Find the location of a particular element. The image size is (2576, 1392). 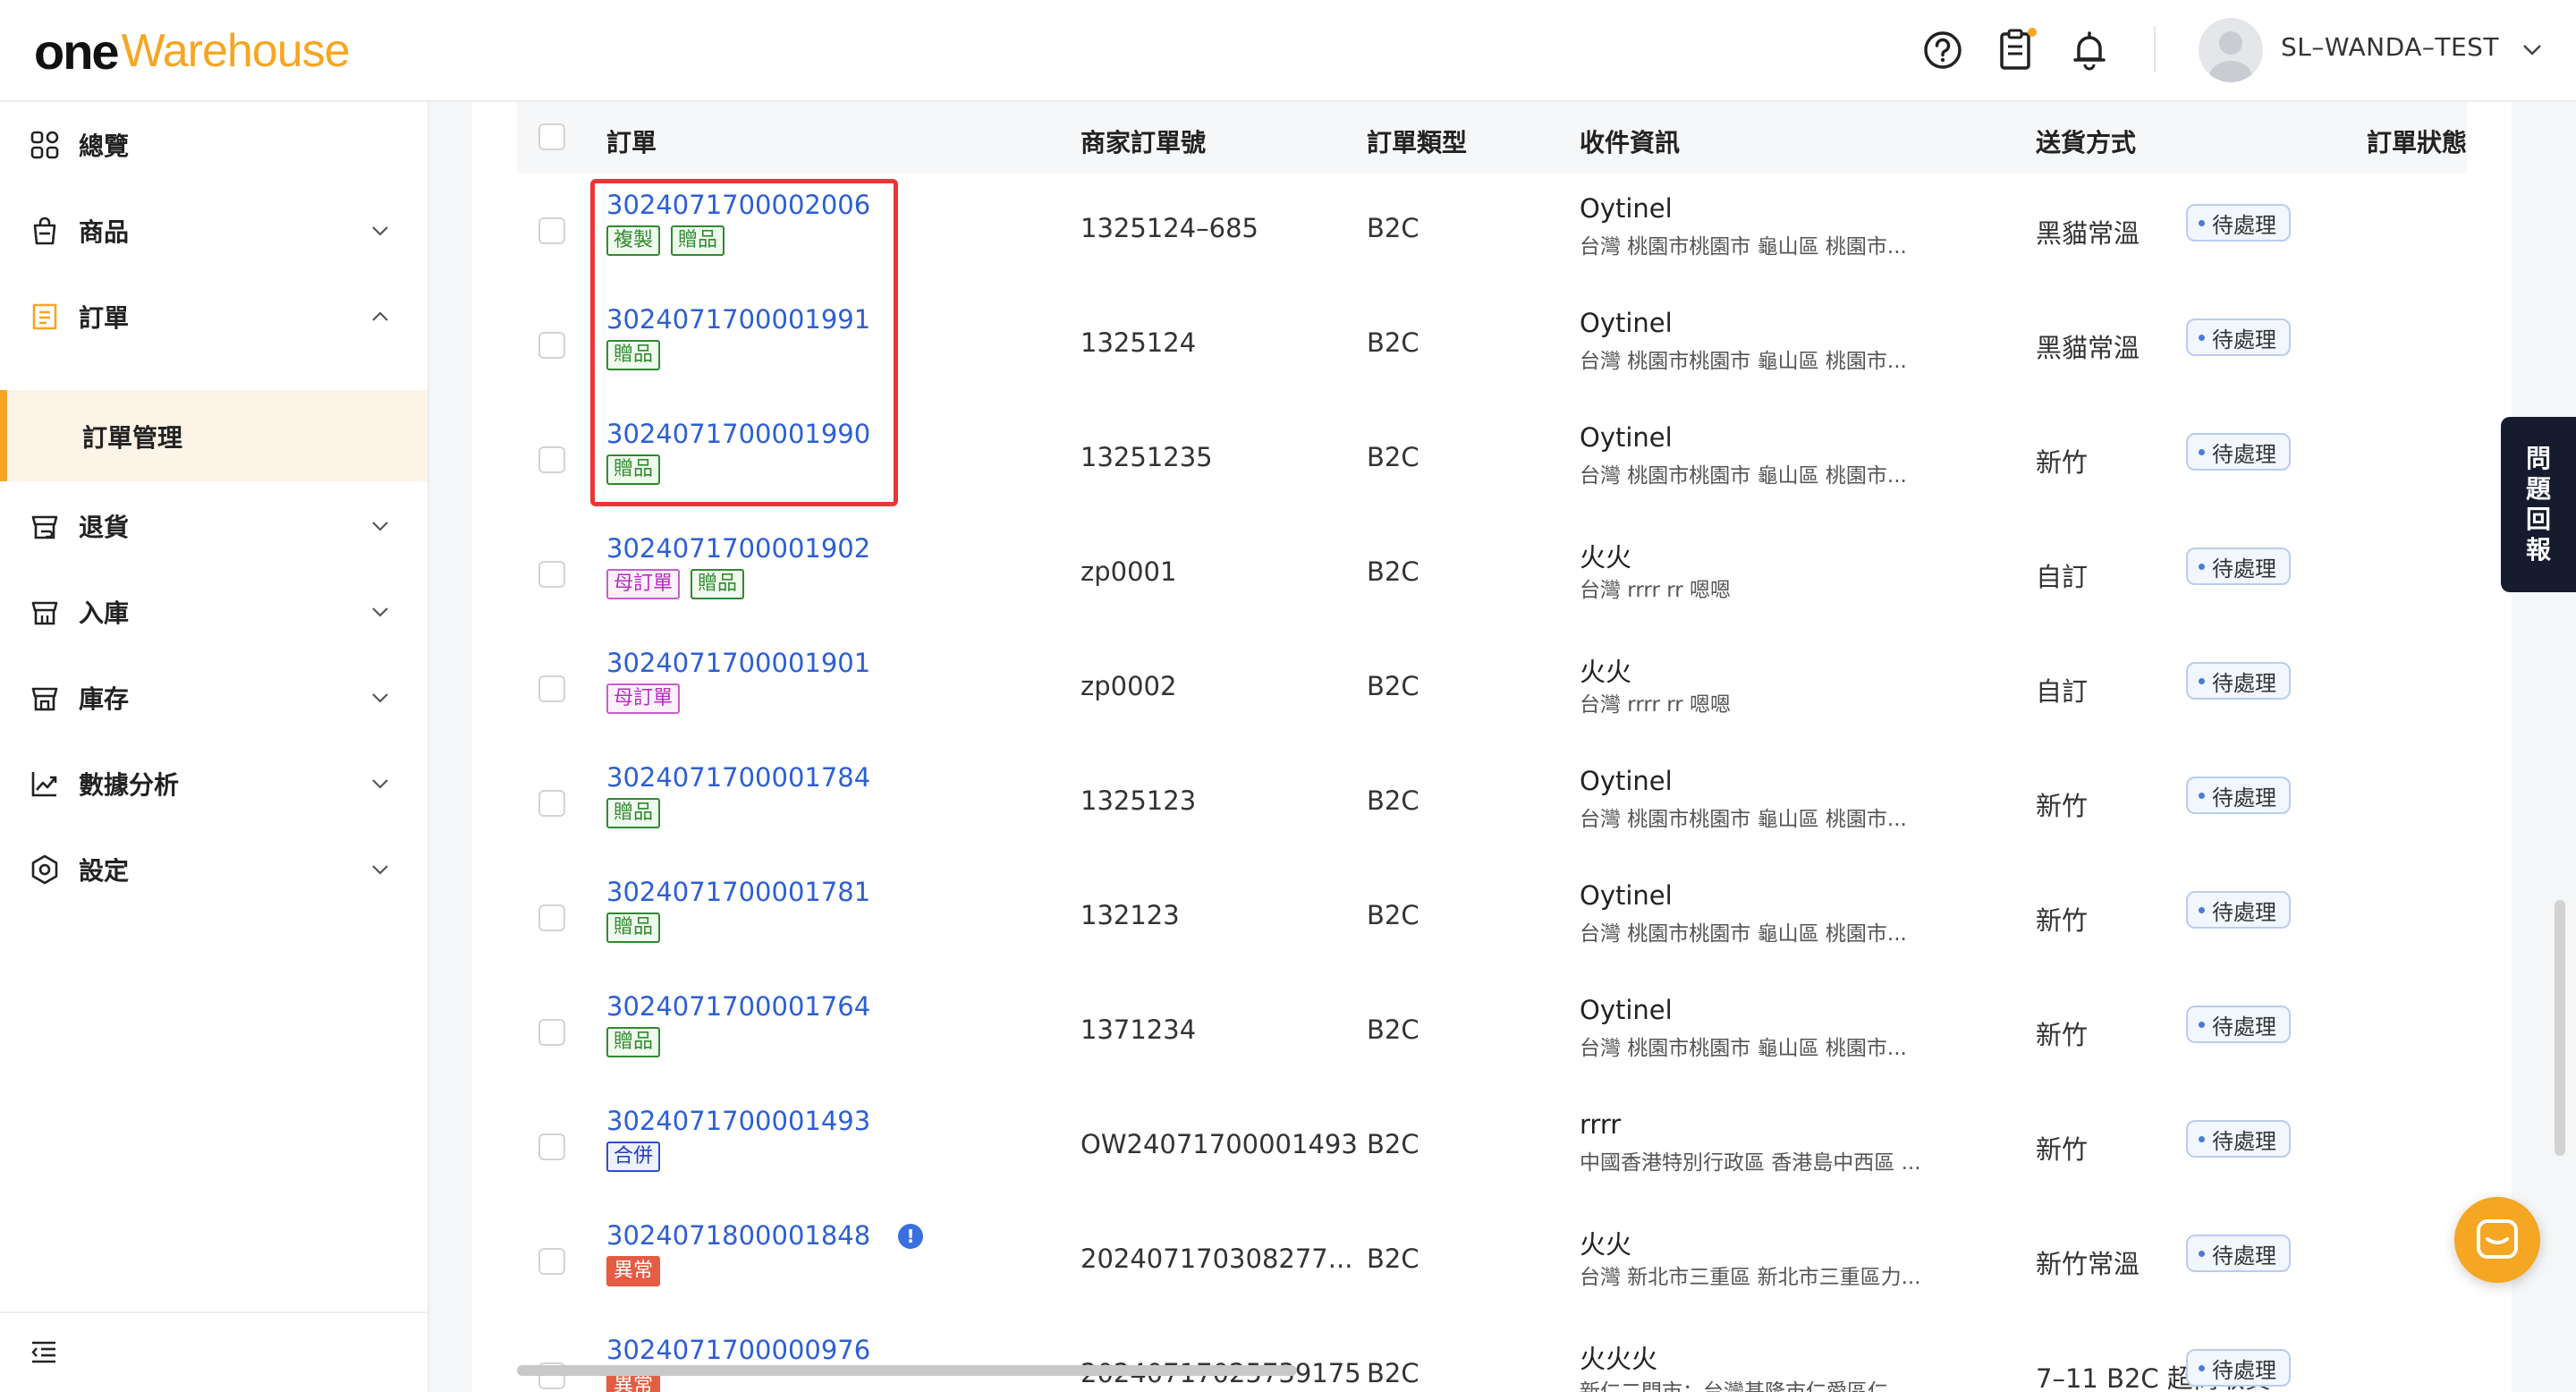

top-header: one Warehouse SL–WANDA–TEST is located at coordinates (1288, 51).